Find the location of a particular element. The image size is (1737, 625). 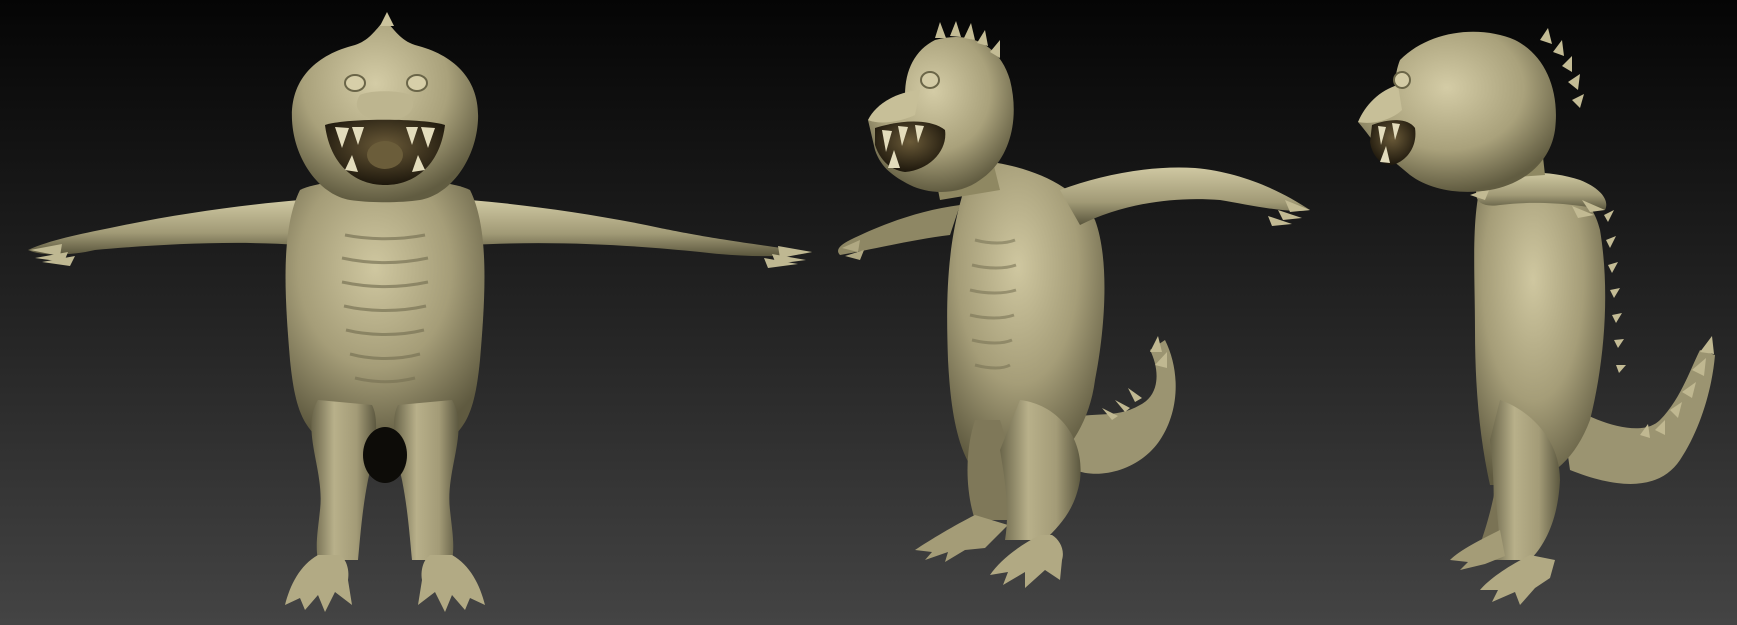

front-right-leg is located at coordinates (426, 480).